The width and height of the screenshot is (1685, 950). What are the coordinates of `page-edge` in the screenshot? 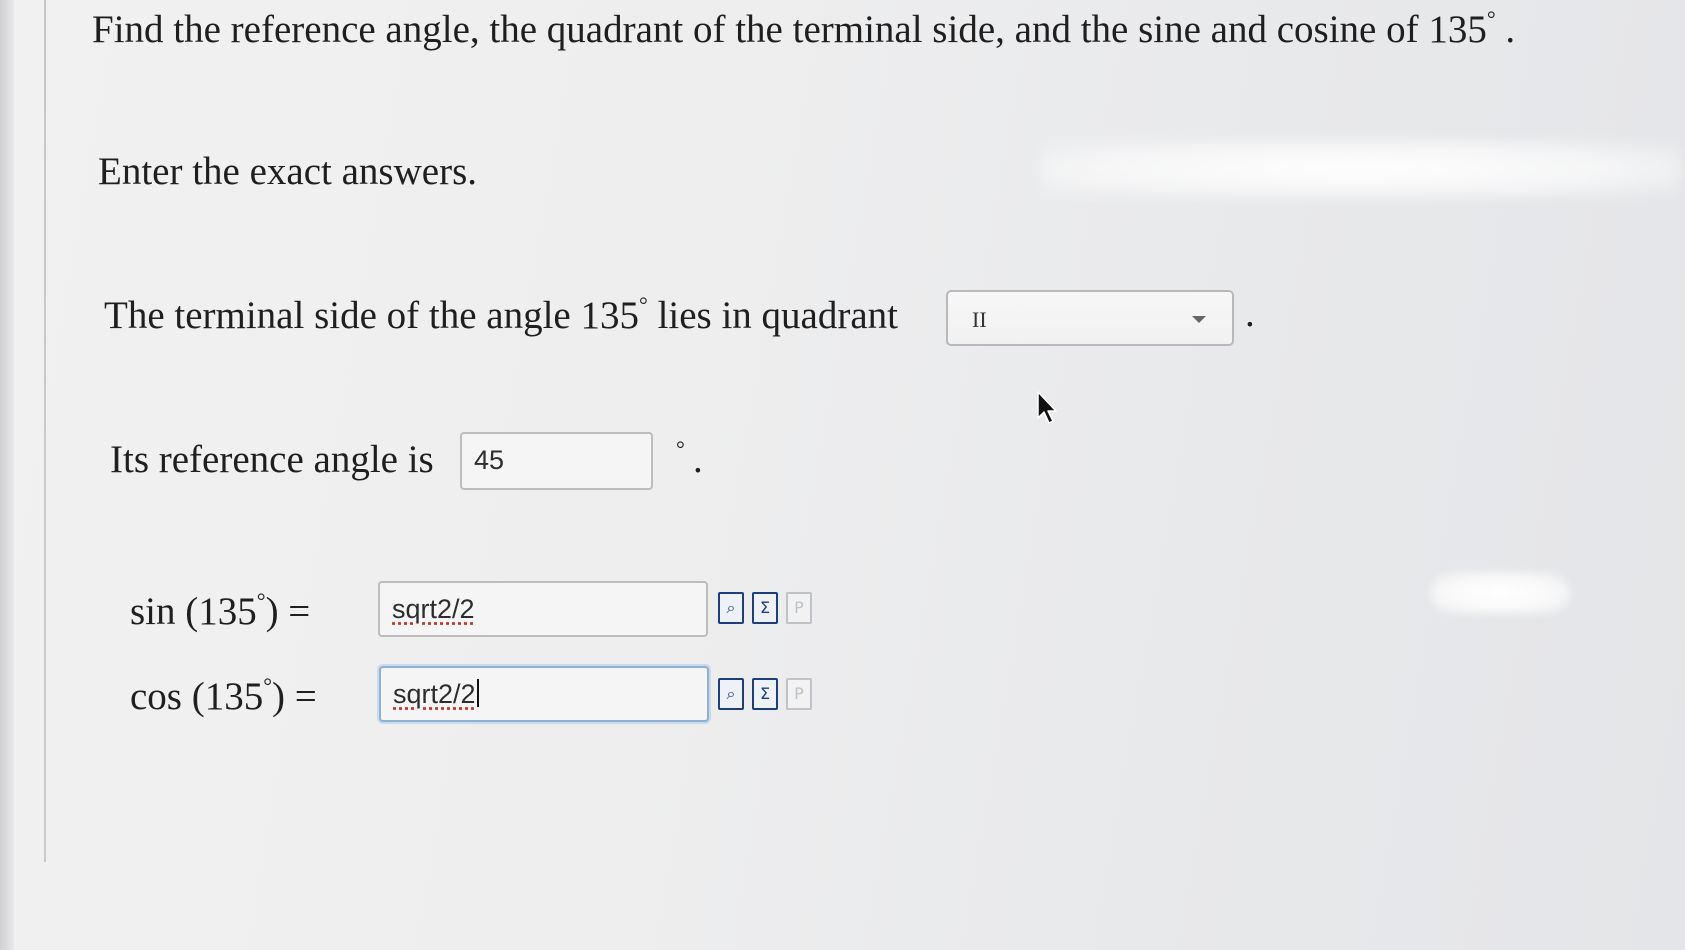 It's located at (7, 475).